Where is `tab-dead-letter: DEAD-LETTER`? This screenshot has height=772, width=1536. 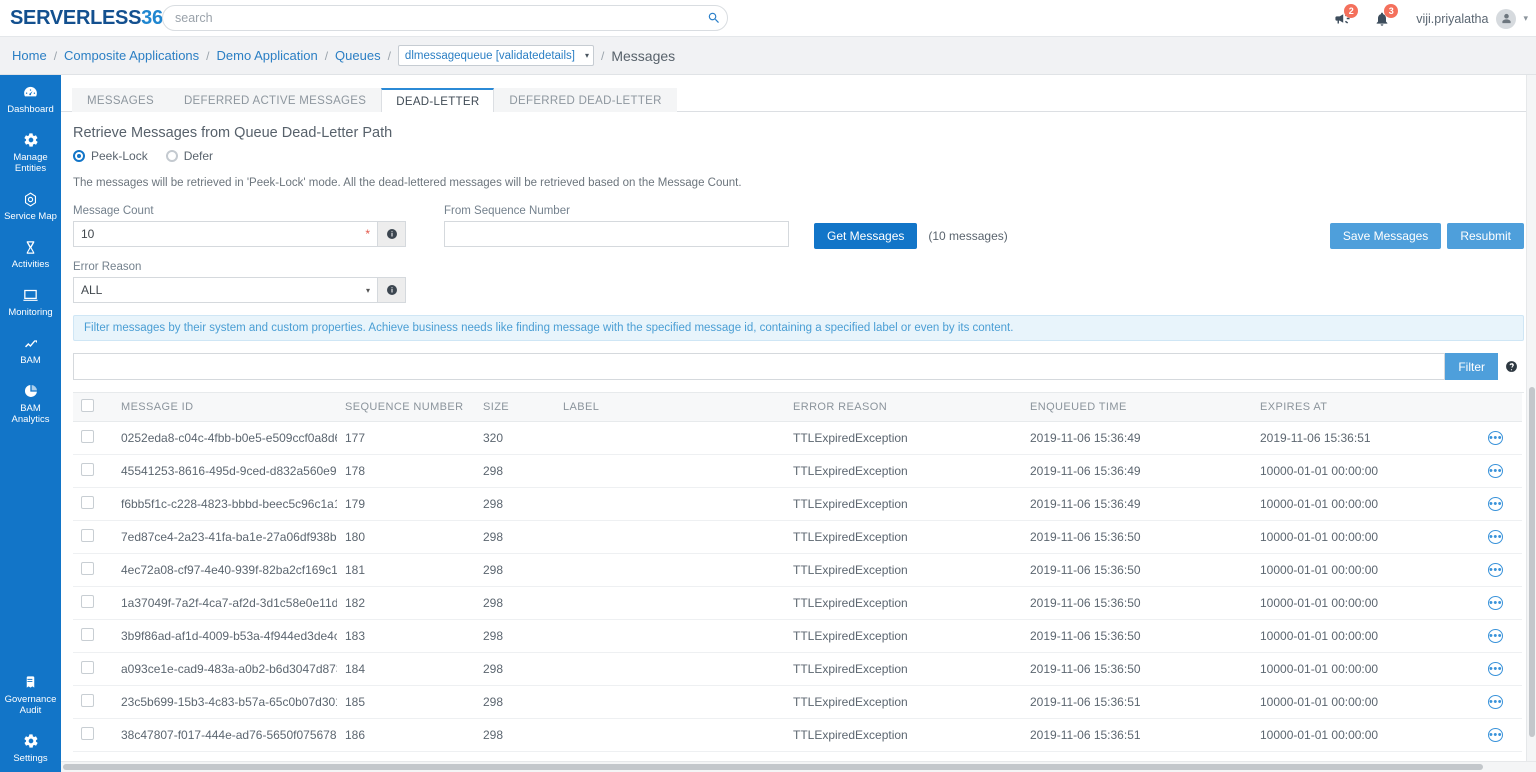 tab-dead-letter: DEAD-LETTER is located at coordinates (438, 100).